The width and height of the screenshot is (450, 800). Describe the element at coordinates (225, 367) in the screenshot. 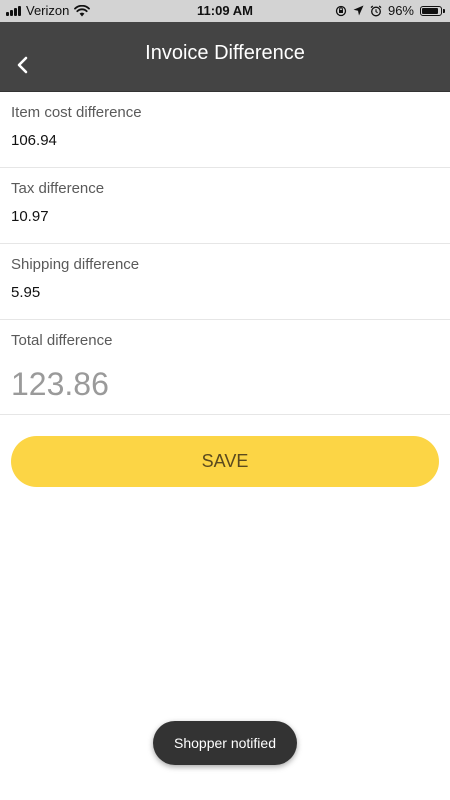

I see `total-field: Total difference 123.86` at that location.